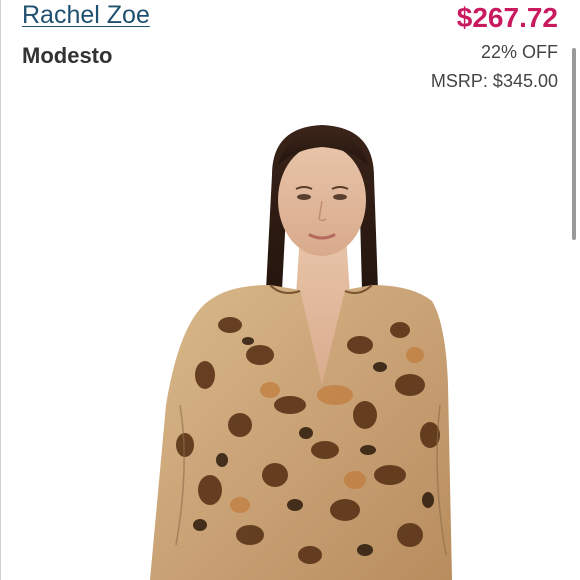 Image resolution: width=580 pixels, height=580 pixels. What do you see at coordinates (494, 81) in the screenshot?
I see `msrp-price: MSRP: $345.00` at bounding box center [494, 81].